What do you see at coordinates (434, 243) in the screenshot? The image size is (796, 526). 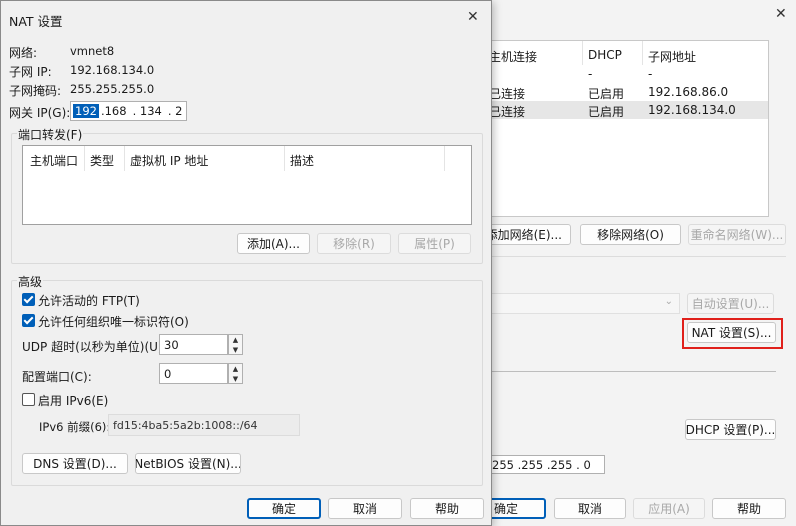 I see `port-properties-button: 属性(P)` at bounding box center [434, 243].